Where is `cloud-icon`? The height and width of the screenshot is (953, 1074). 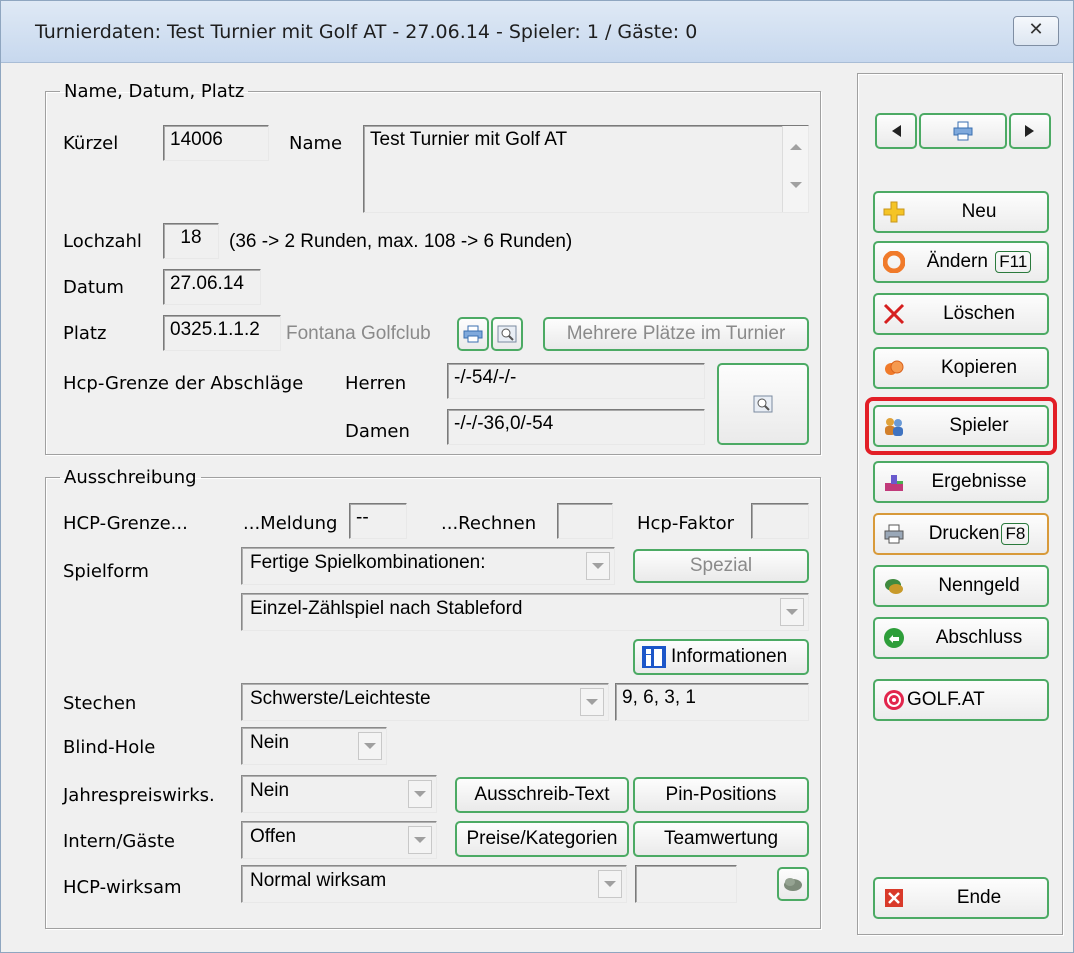 cloud-icon is located at coordinates (793, 884).